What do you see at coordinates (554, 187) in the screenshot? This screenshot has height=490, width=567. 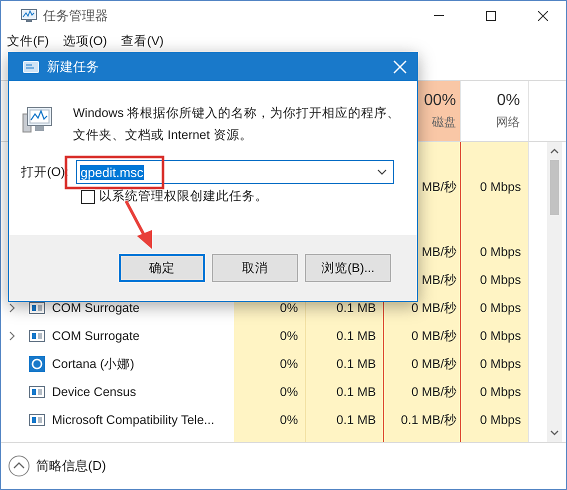 I see `scroll-thumb` at bounding box center [554, 187].